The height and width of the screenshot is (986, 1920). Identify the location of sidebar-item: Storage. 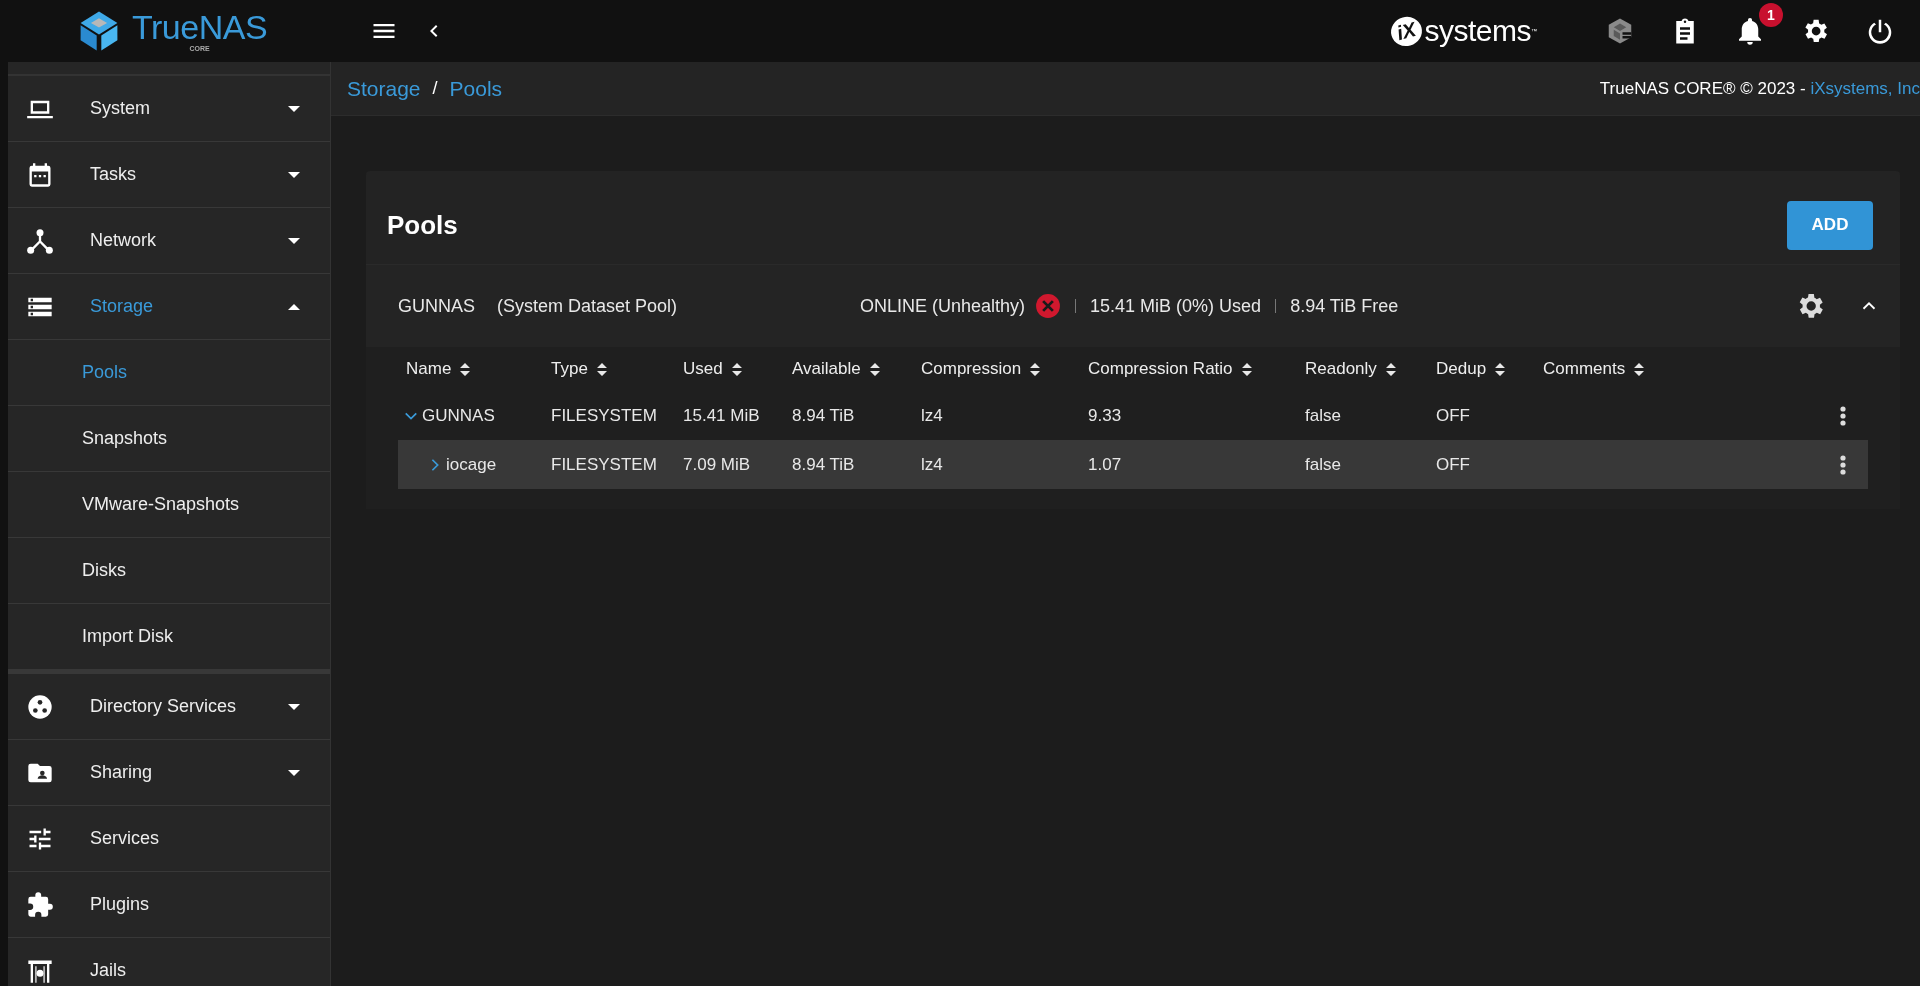
(169, 307).